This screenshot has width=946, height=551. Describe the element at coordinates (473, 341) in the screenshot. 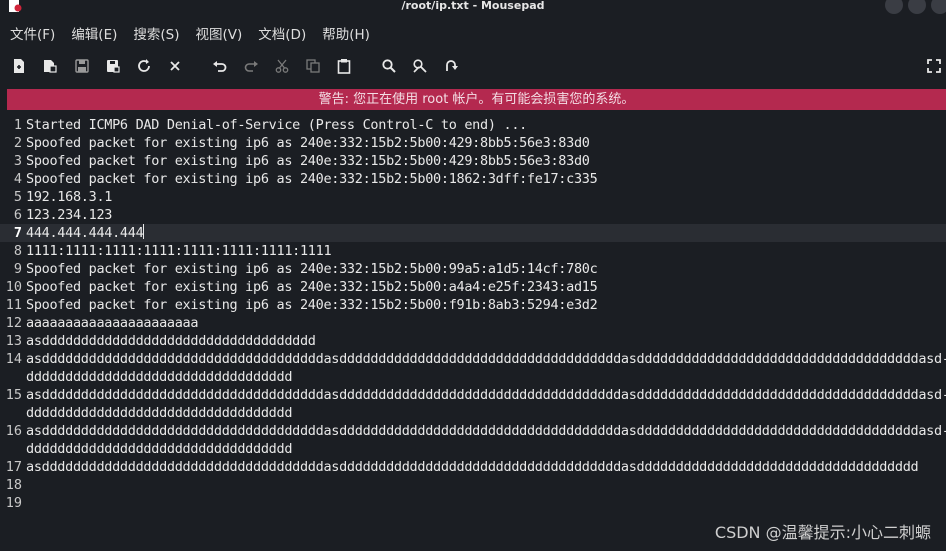

I see `editor-line: 13 asddddddddddddddddddddddddddddddddddd` at that location.